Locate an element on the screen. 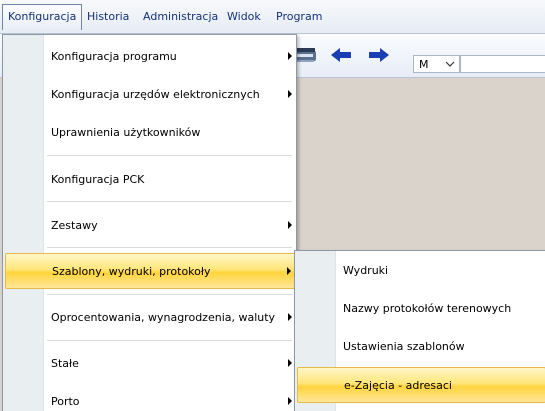  menu-item-label: Szablony, wydruki, protokoły is located at coordinates (131, 271).